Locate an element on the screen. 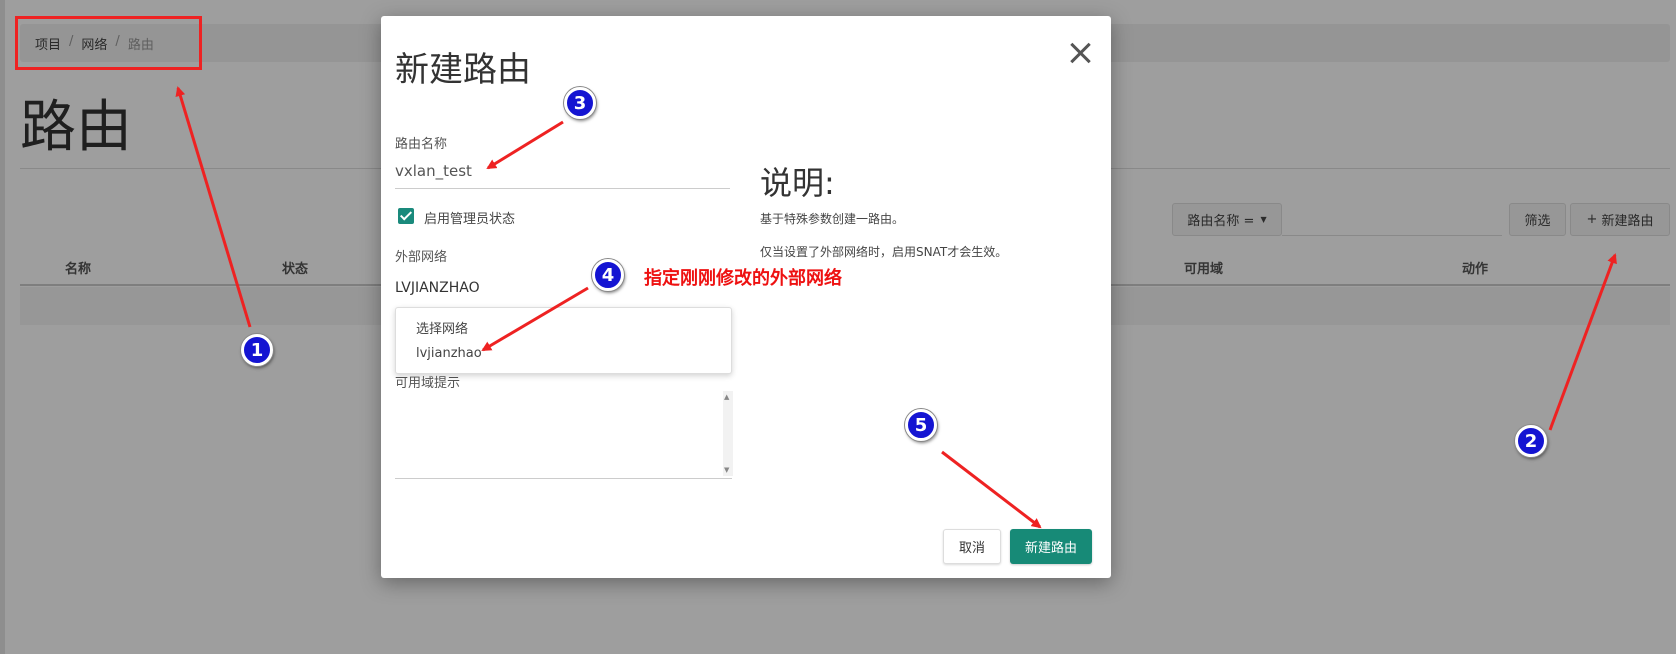  description-line-2: 仅当设置了外部网络时，启用SNAT才会生效。 is located at coordinates (884, 252).